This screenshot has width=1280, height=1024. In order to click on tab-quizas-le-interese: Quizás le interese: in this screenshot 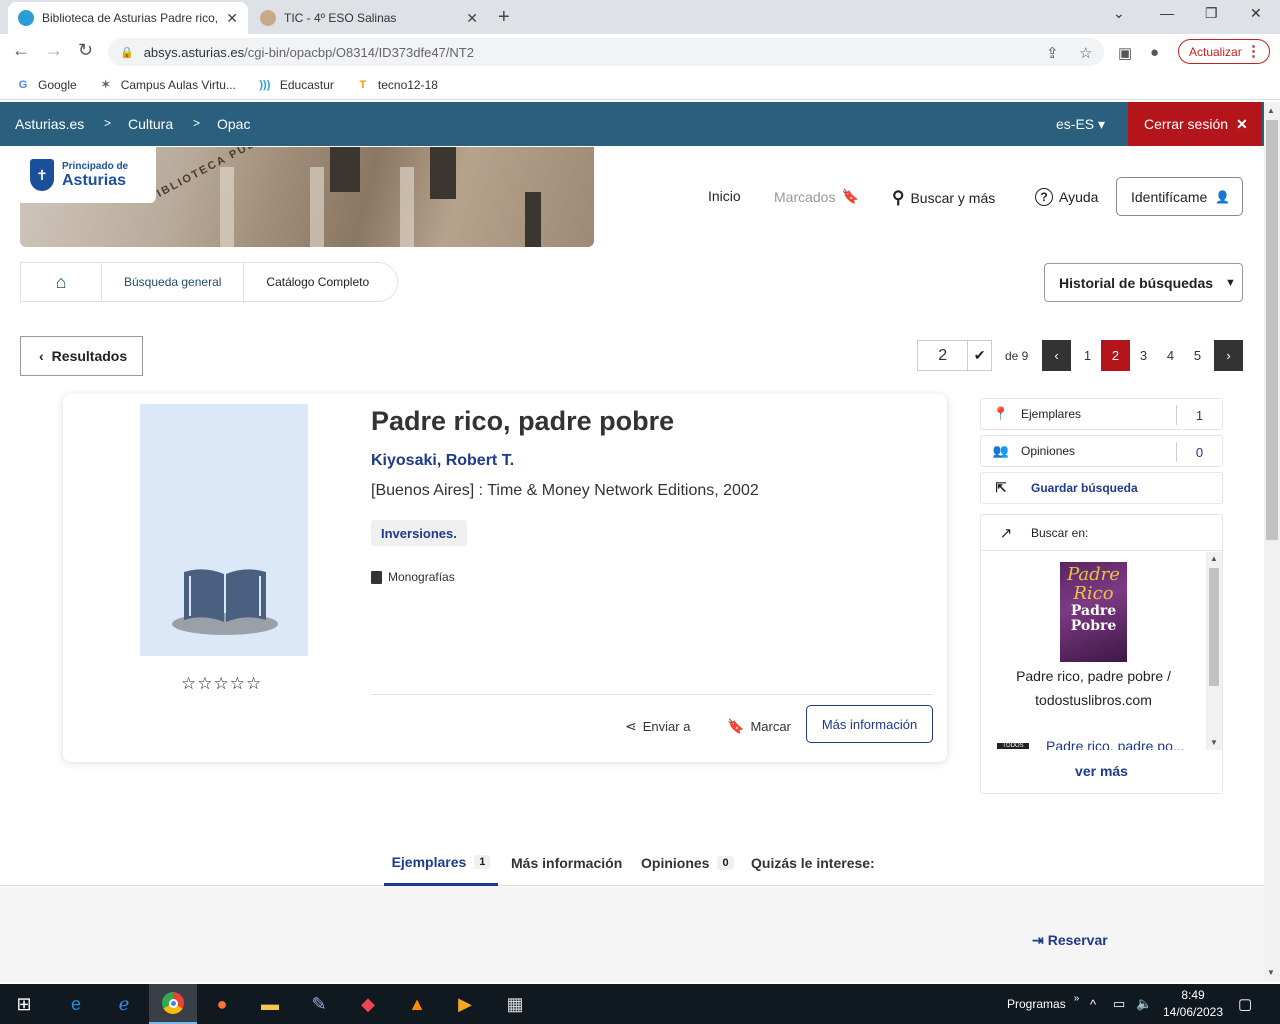, I will do `click(813, 863)`.